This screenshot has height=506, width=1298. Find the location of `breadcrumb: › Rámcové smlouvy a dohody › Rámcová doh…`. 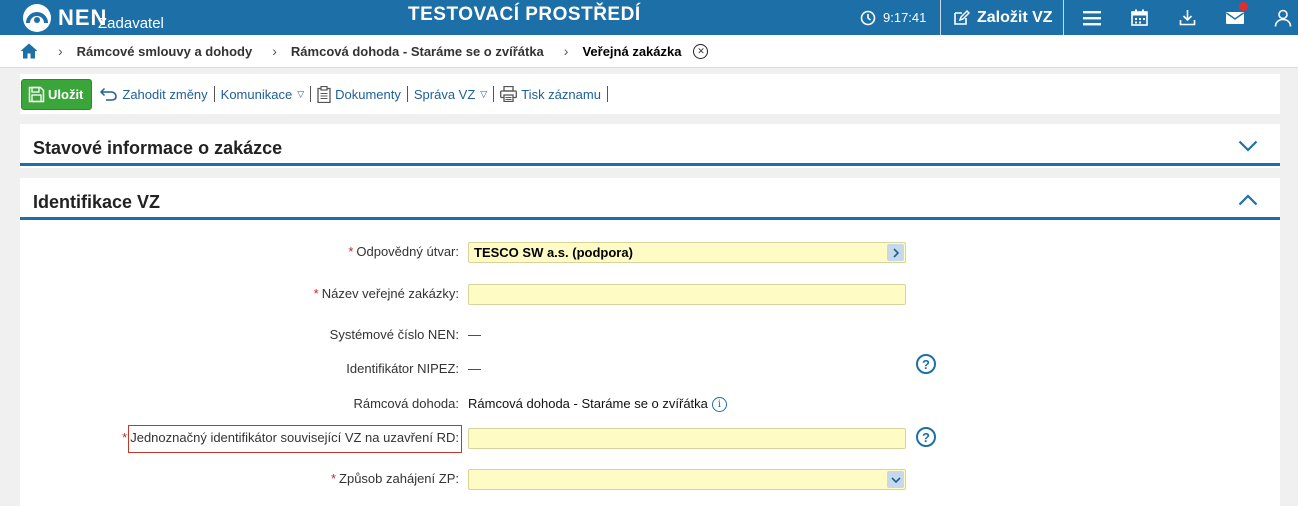

breadcrumb: › Rámcové smlouvy a dohody › Rámcová doh… is located at coordinates (649, 51).